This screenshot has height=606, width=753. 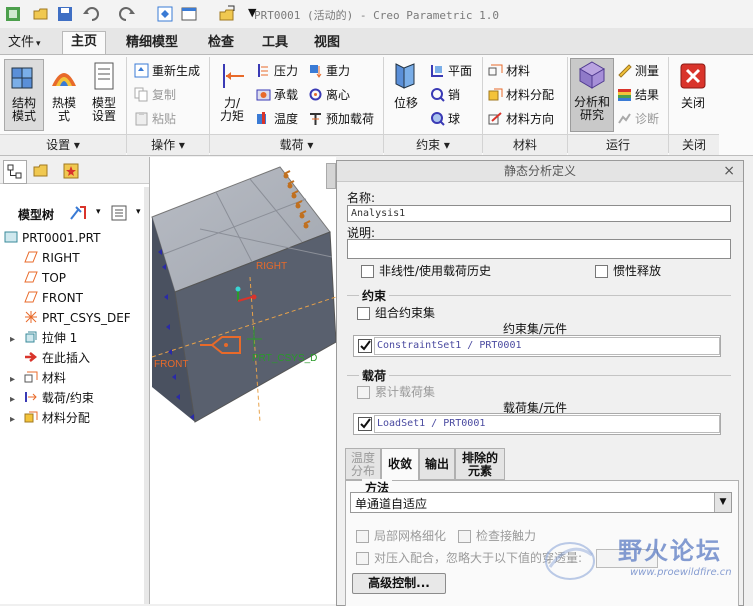 What do you see at coordinates (521, 95) in the screenshot?
I see `material-assign-button: 材料分配` at bounding box center [521, 95].